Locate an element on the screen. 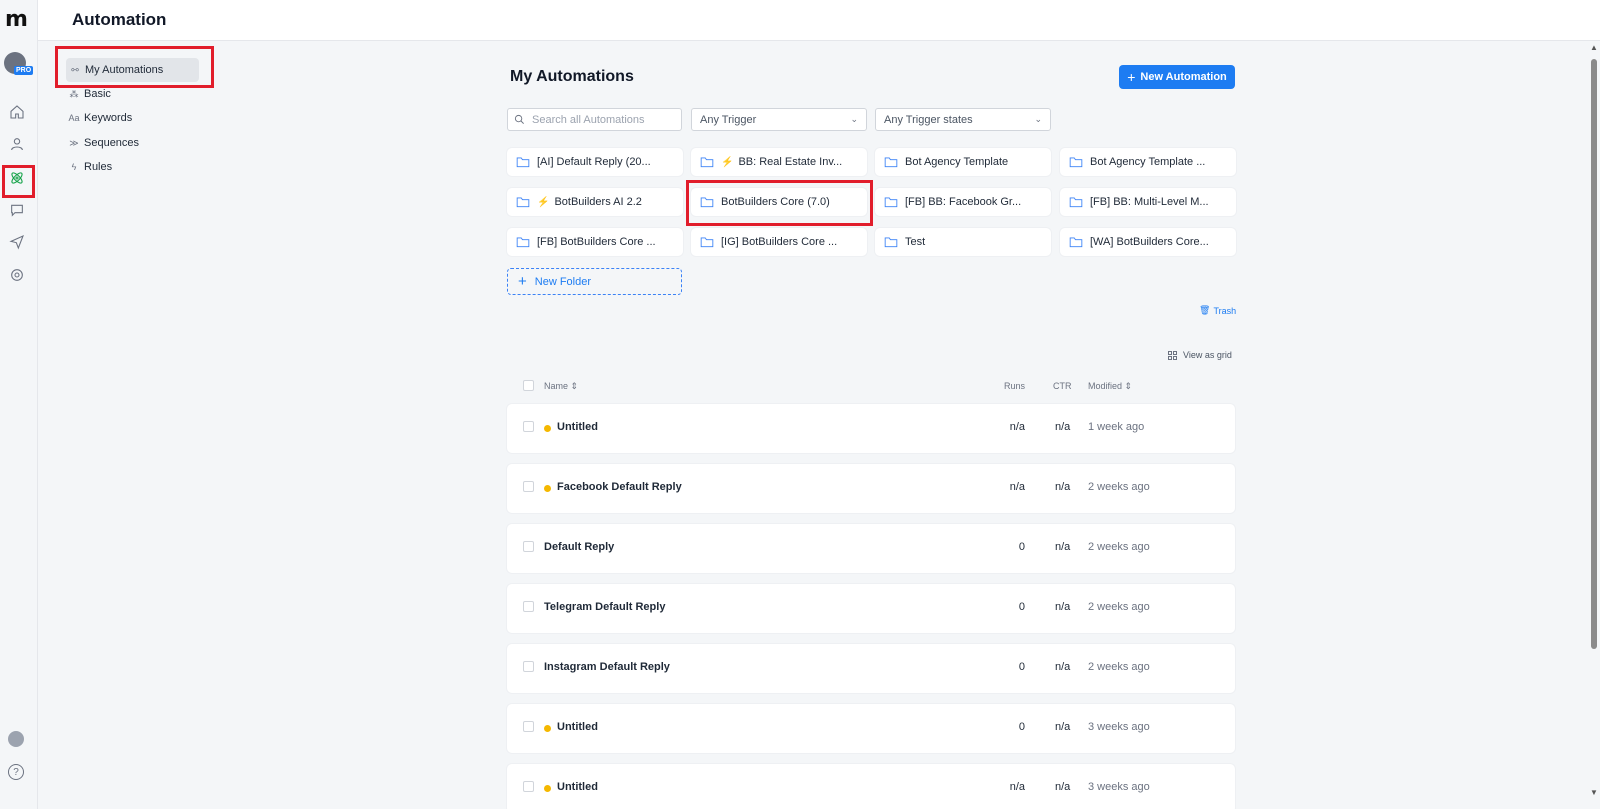  subnav-item-keywords: Aa Keywords is located at coordinates (100, 118).